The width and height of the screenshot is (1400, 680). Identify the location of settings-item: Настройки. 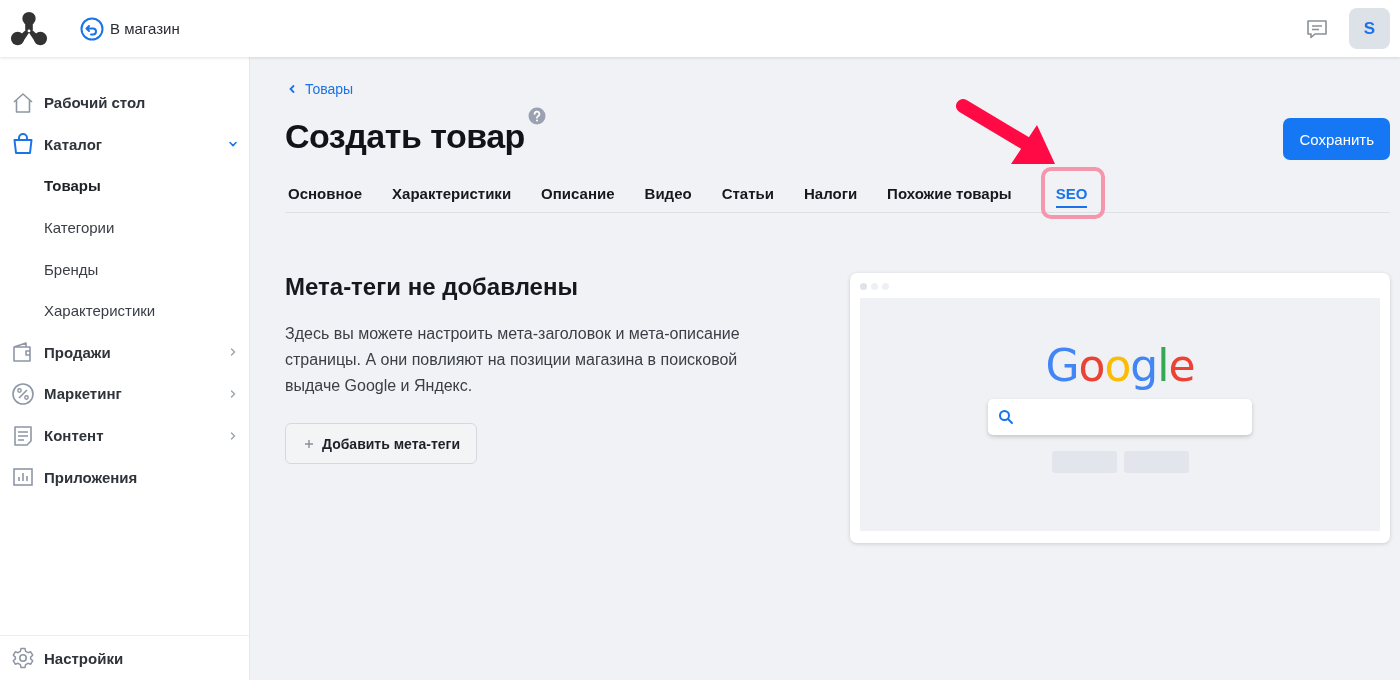
(124, 658).